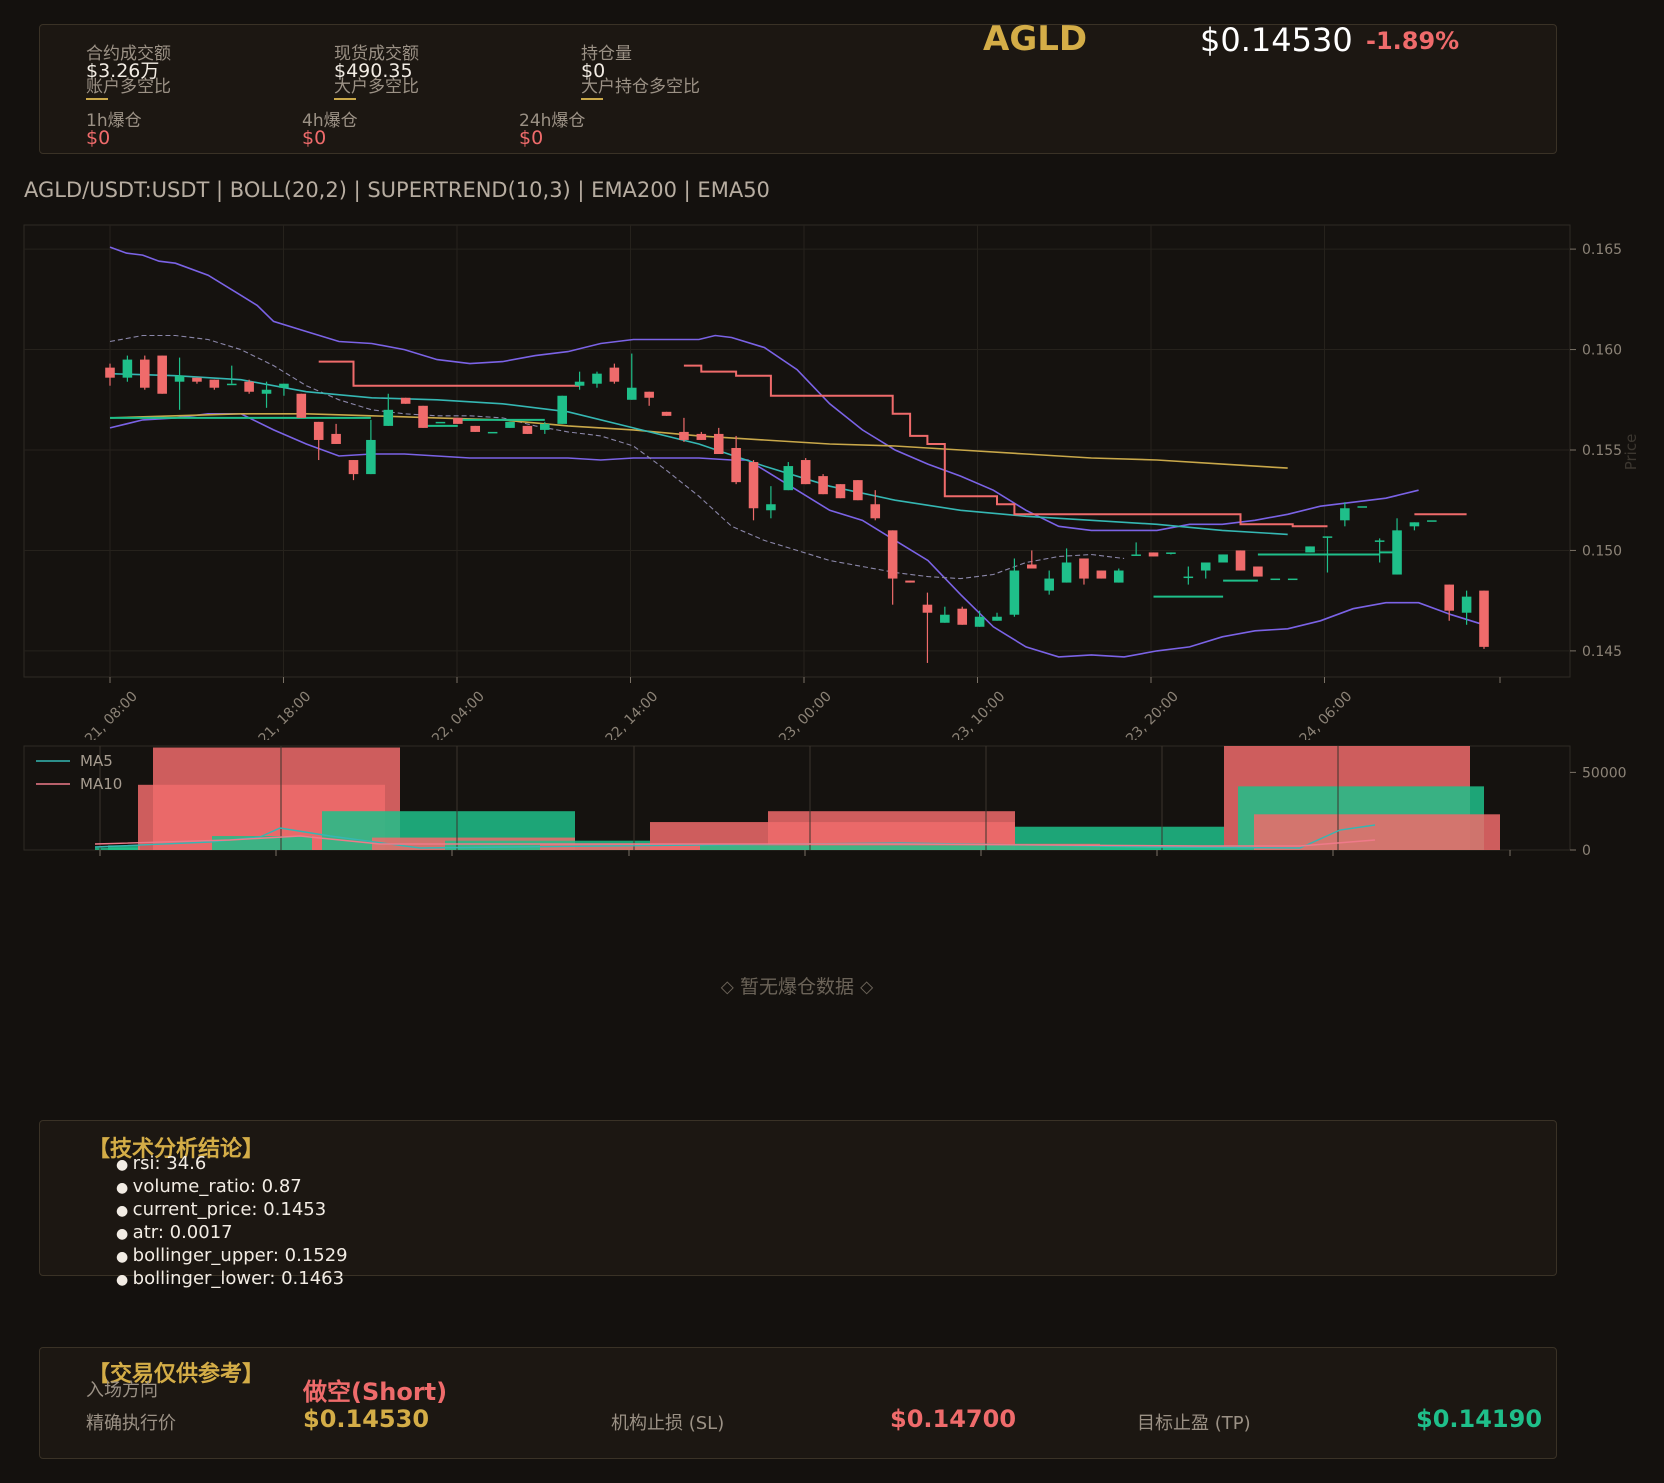 The height and width of the screenshot is (1483, 1664). What do you see at coordinates (232, 1164) in the screenshot?
I see `list-item: rsi: 34.6` at bounding box center [232, 1164].